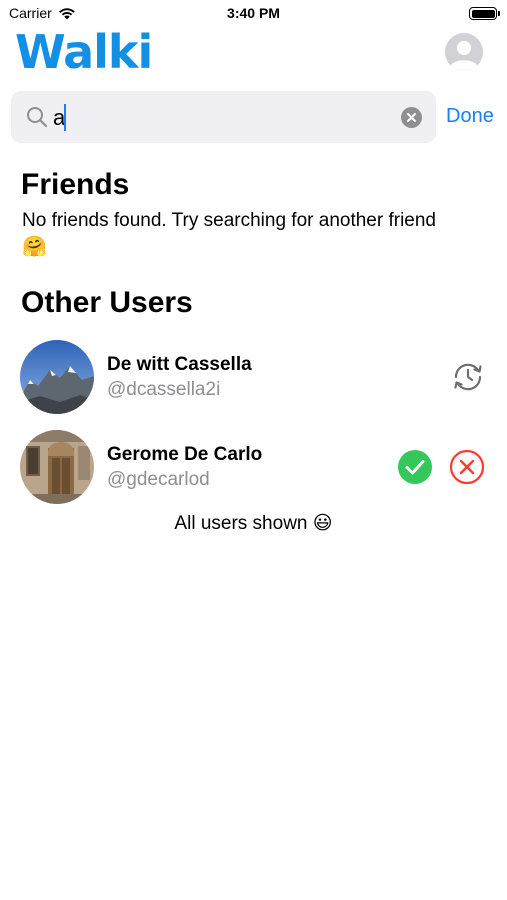  What do you see at coordinates (253, 377) in the screenshot?
I see `user-row: De witt Cassella @dcassella2i` at bounding box center [253, 377].